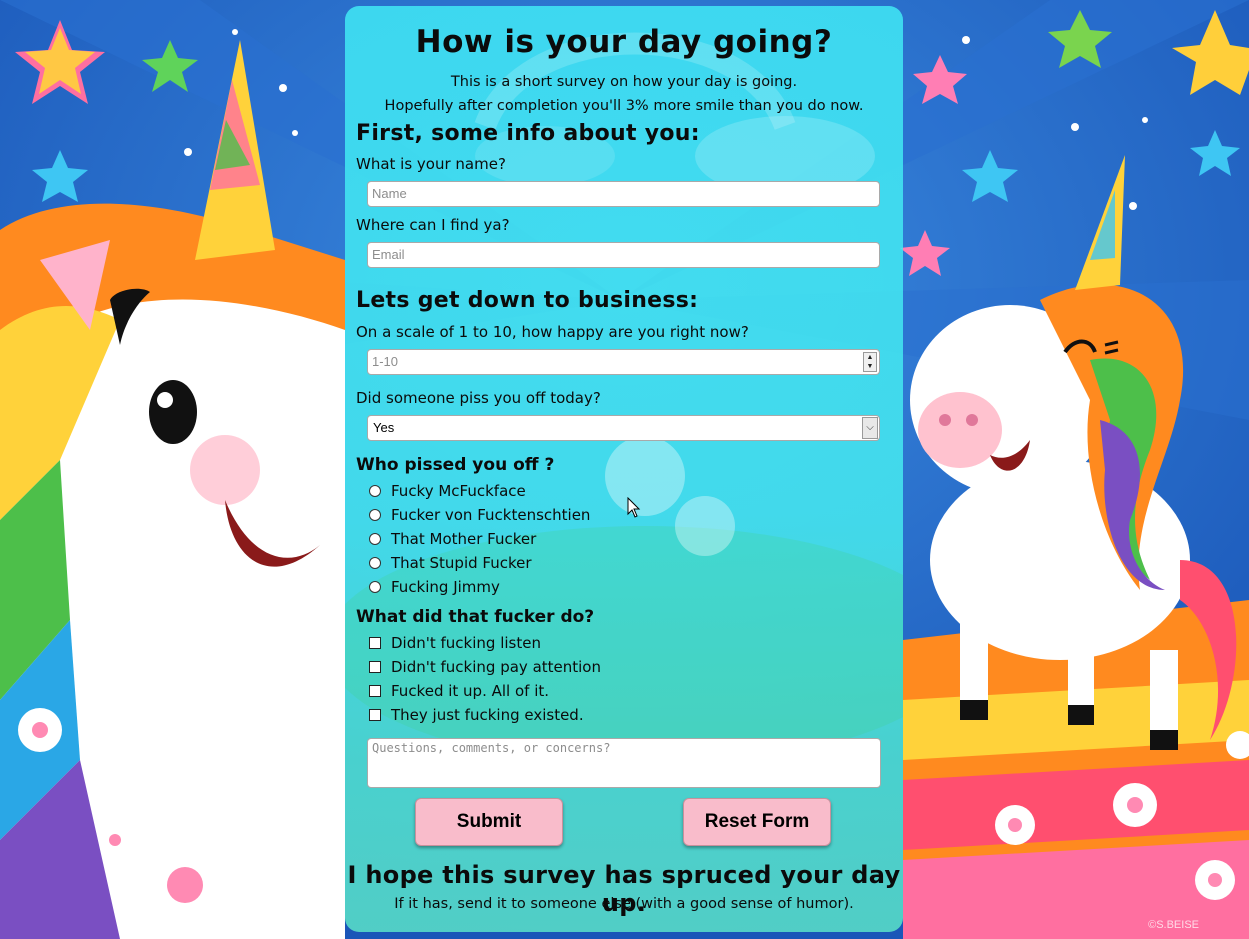 The width and height of the screenshot is (1249, 939). Describe the element at coordinates (478, 398) in the screenshot. I see `piss-question: Did someone piss you off today?` at that location.